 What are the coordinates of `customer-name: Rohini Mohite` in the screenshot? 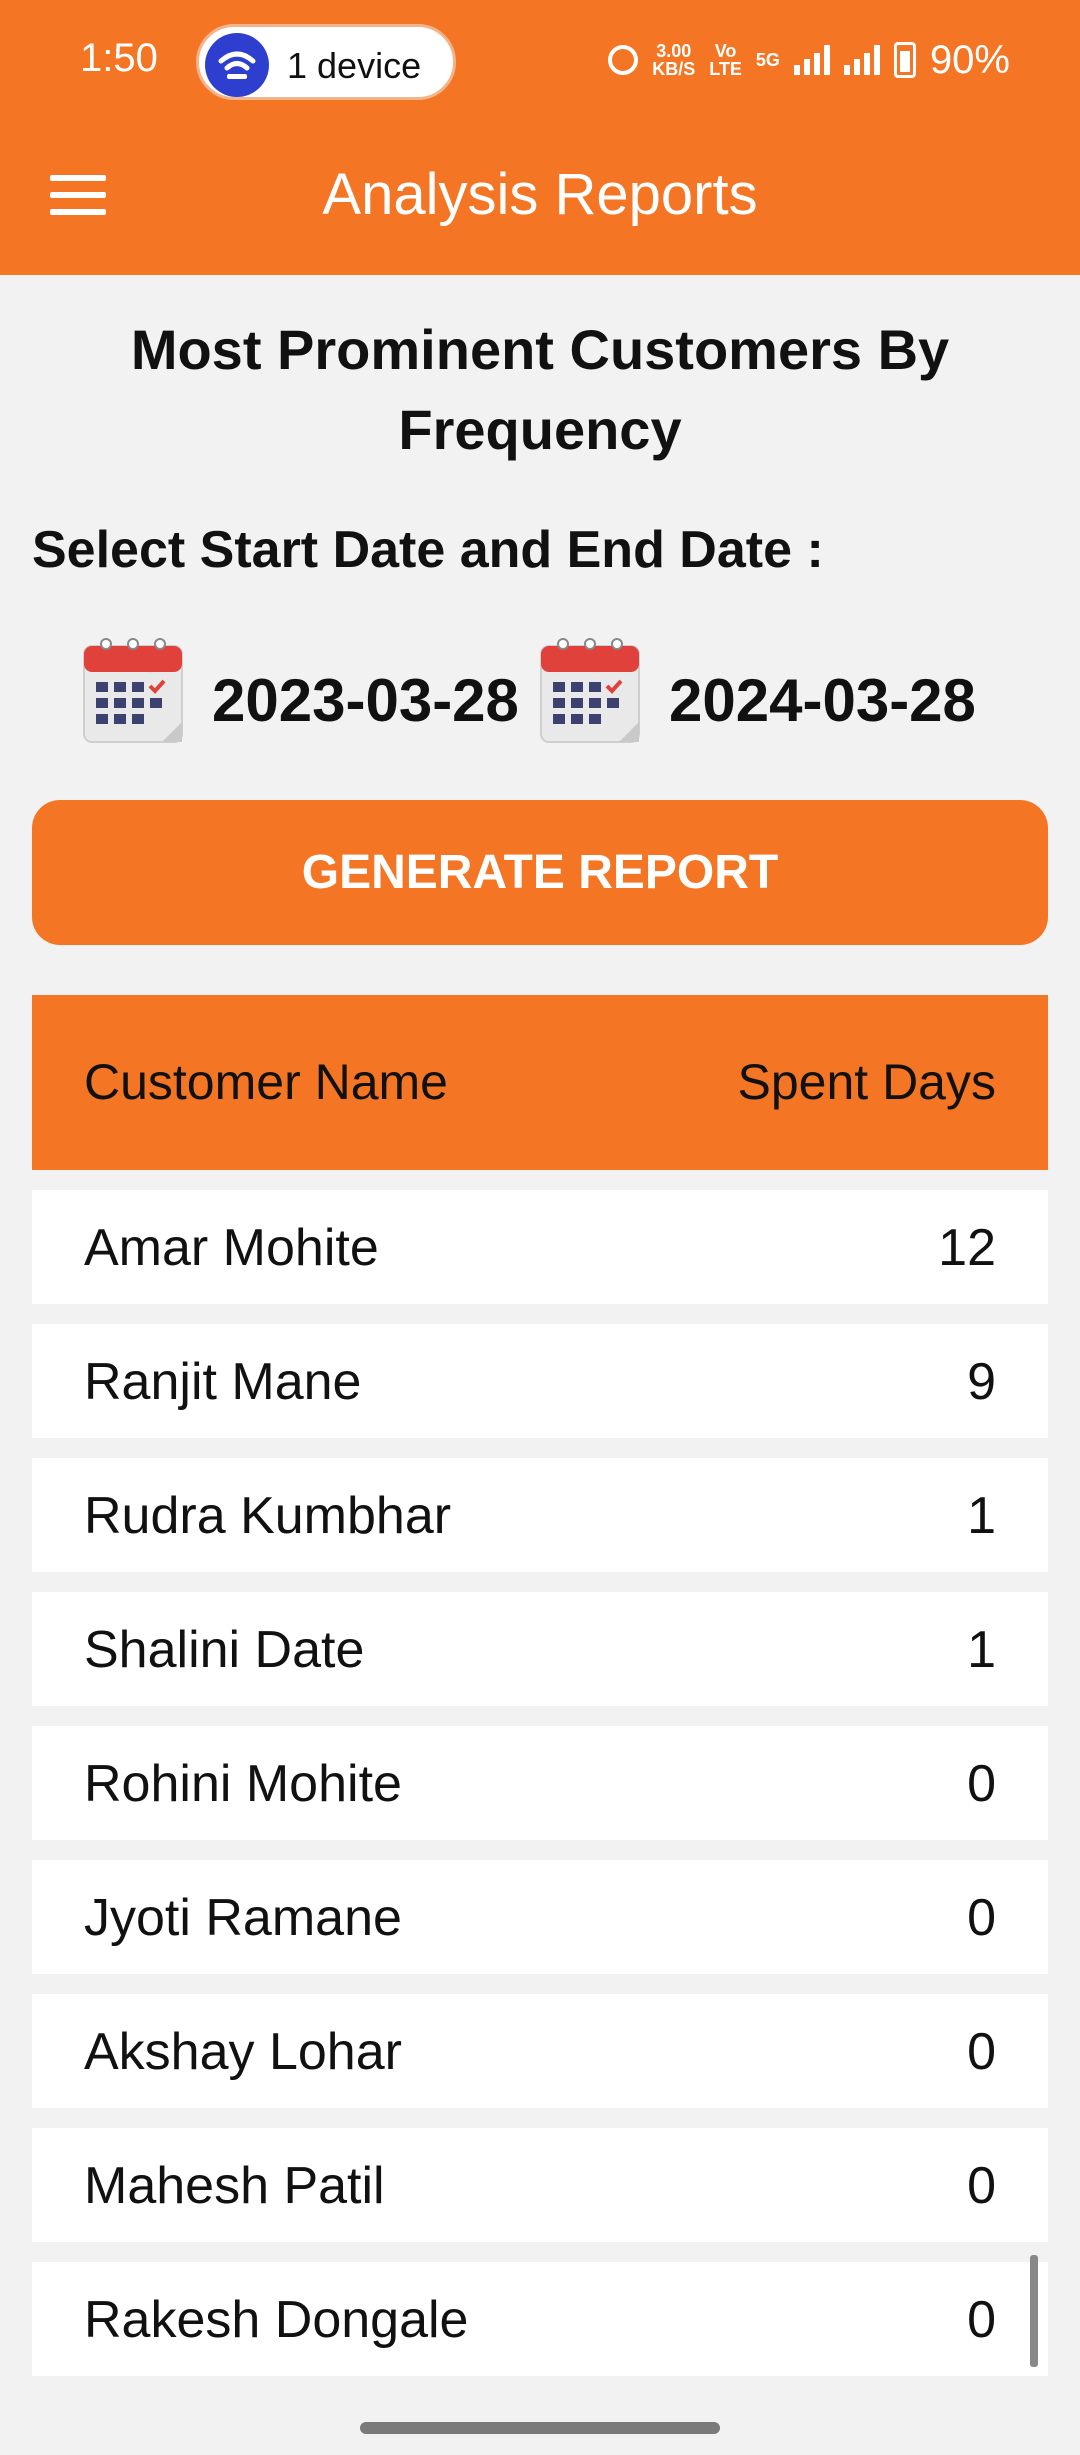 It's located at (243, 1784).